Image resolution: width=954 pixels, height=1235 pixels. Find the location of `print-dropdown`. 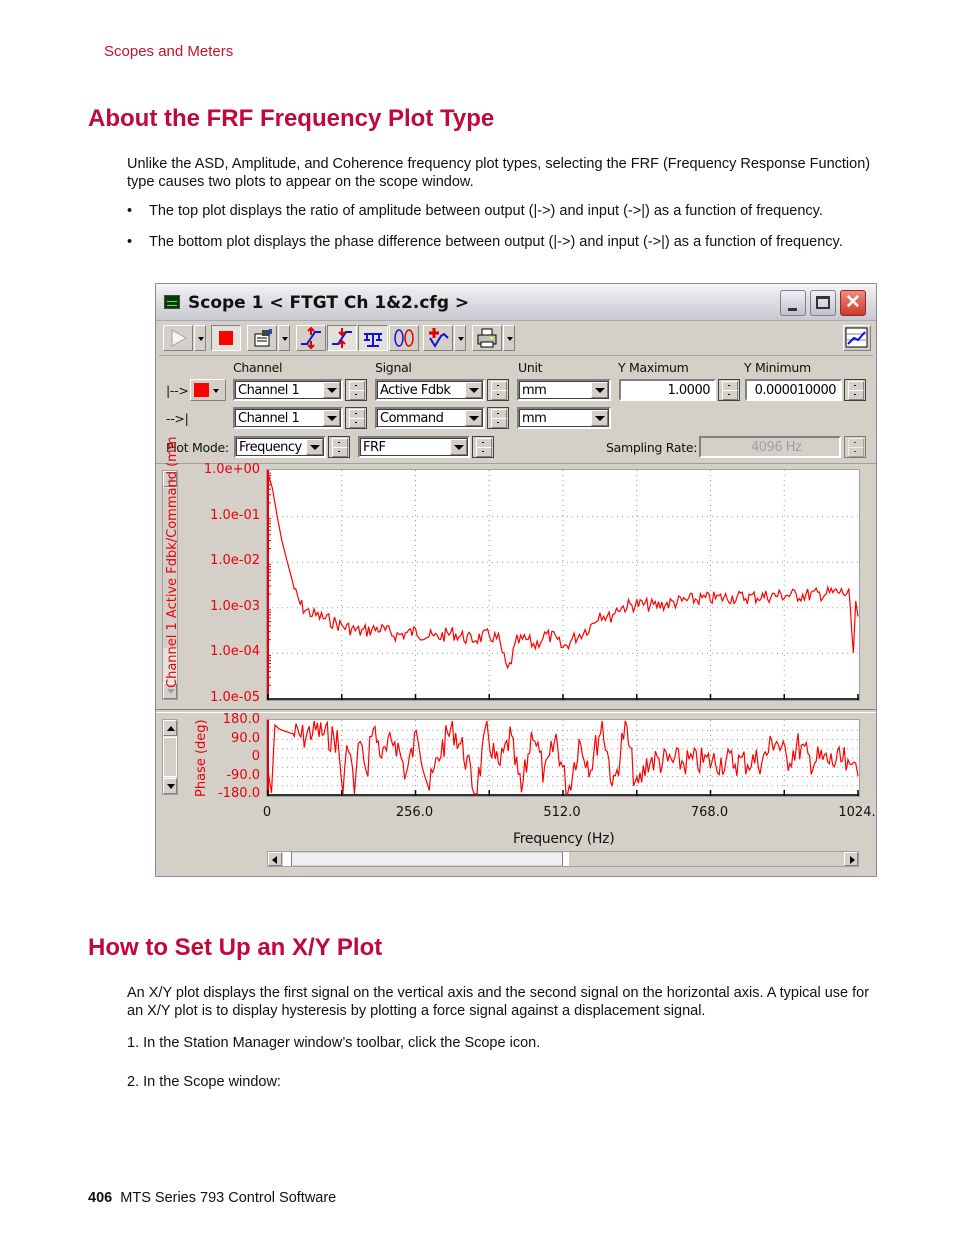

print-dropdown is located at coordinates (509, 338).